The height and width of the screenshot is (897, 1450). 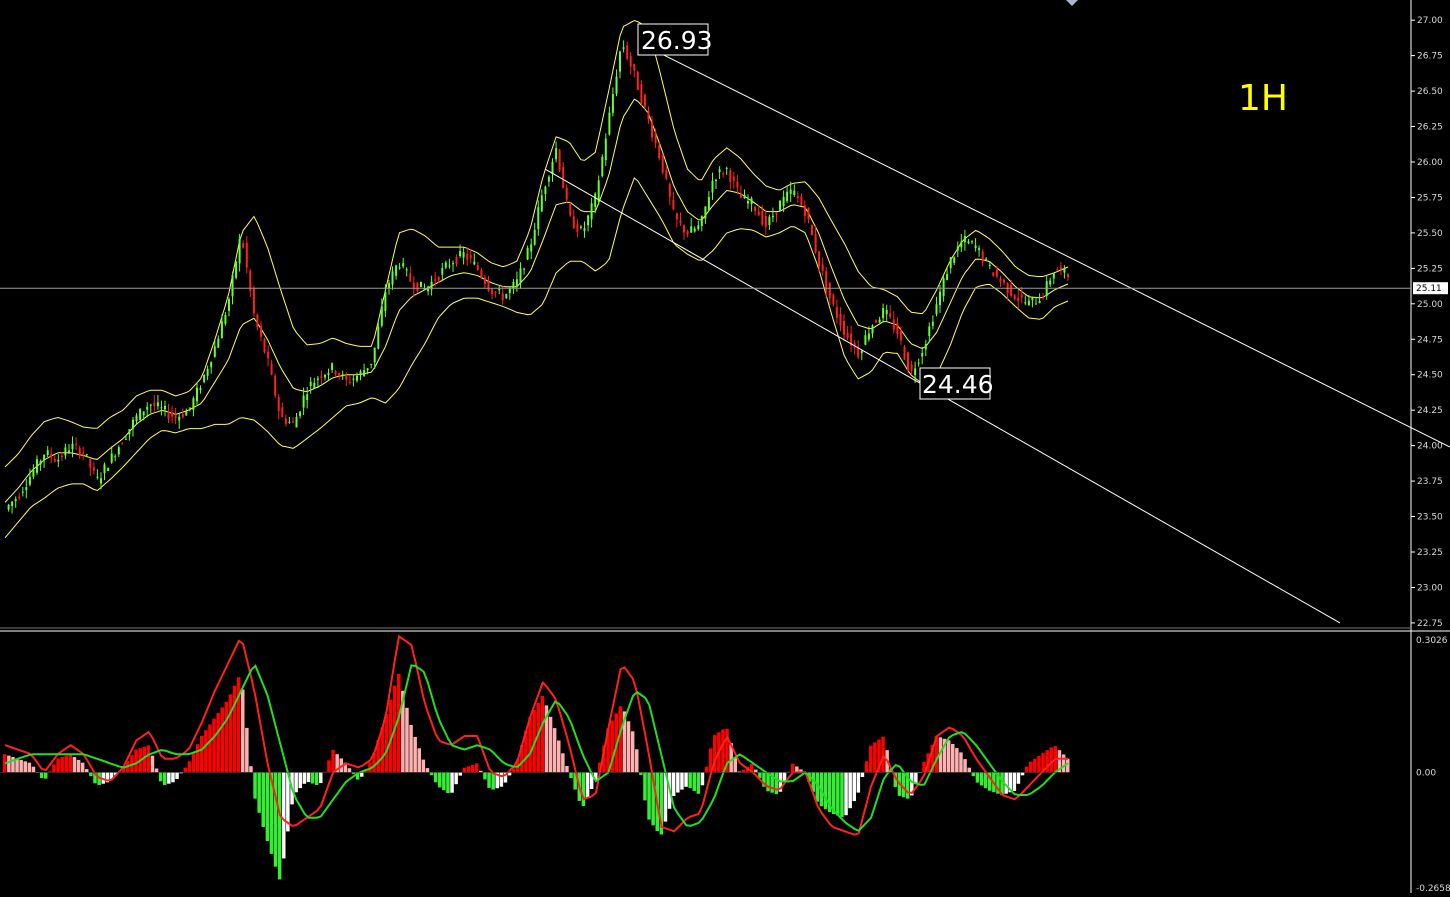 What do you see at coordinates (1430, 376) in the screenshot?
I see `price-tick-label: 24.50` at bounding box center [1430, 376].